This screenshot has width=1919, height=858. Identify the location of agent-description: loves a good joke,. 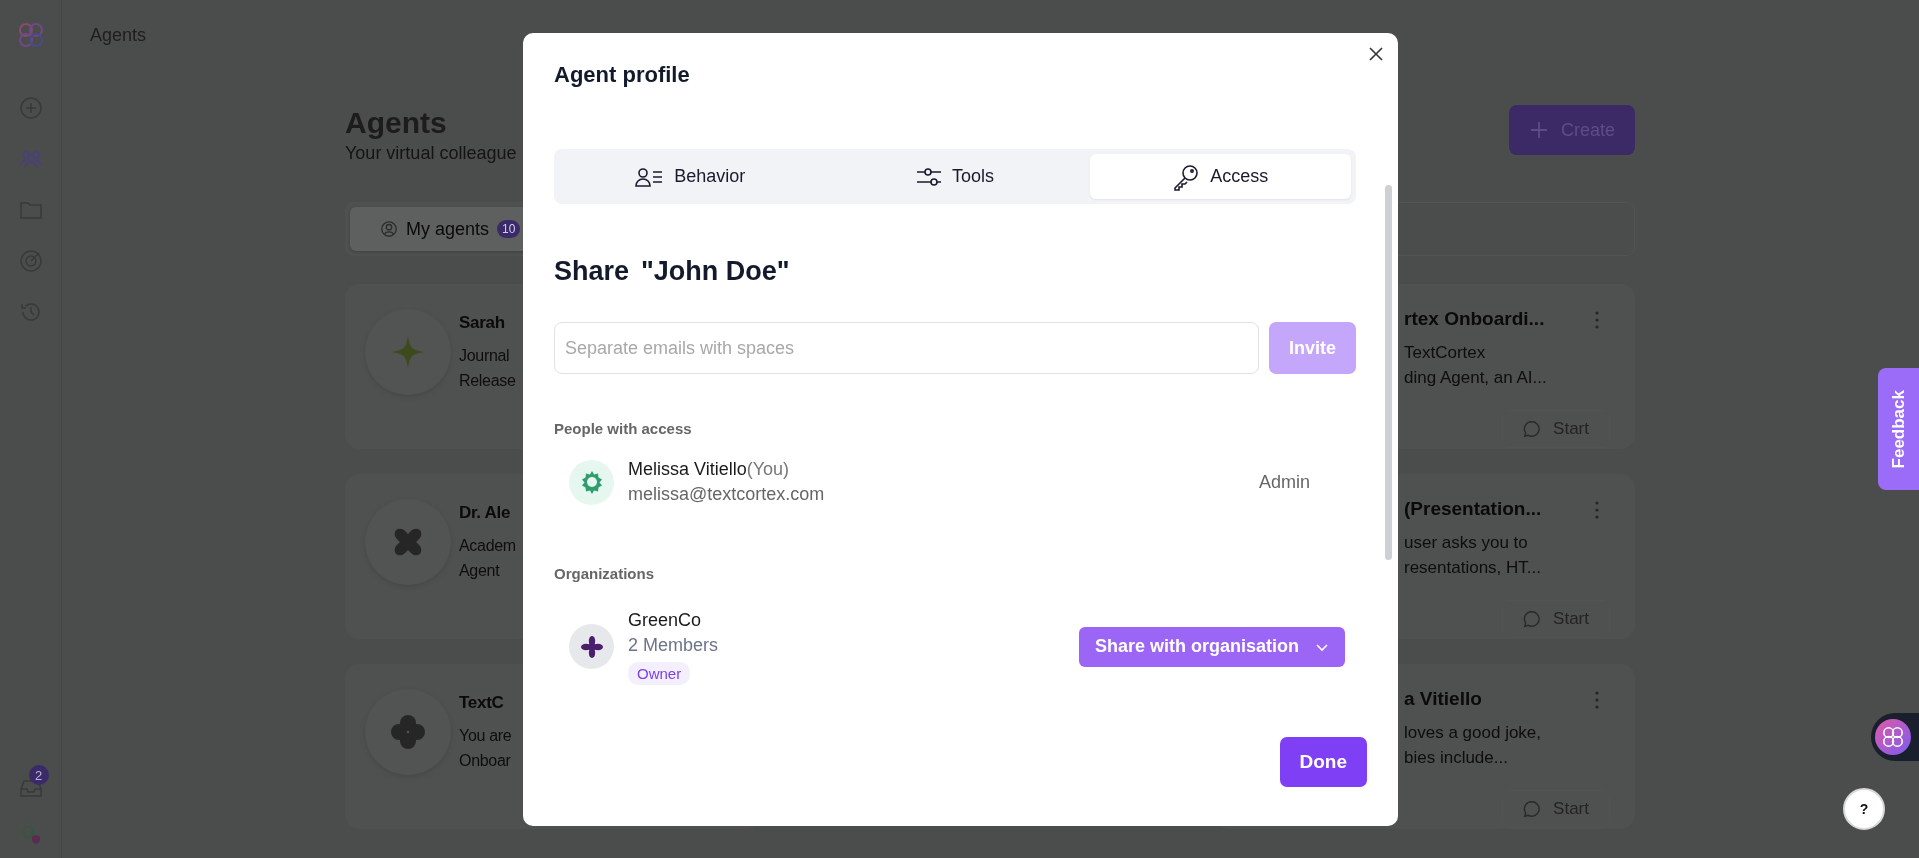
(1473, 733).